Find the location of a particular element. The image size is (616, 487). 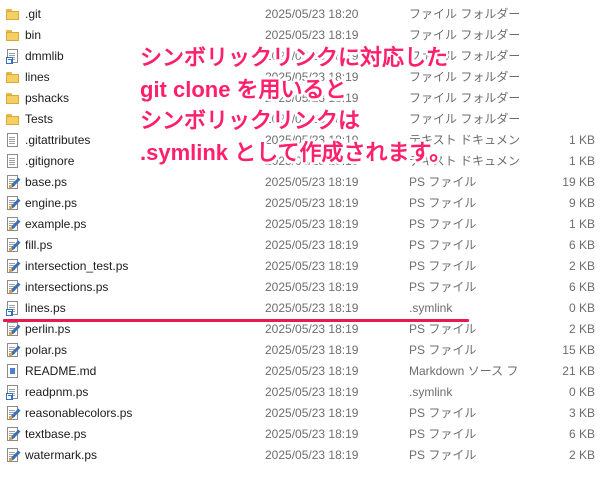

file-name: polar.ps is located at coordinates (46, 350).